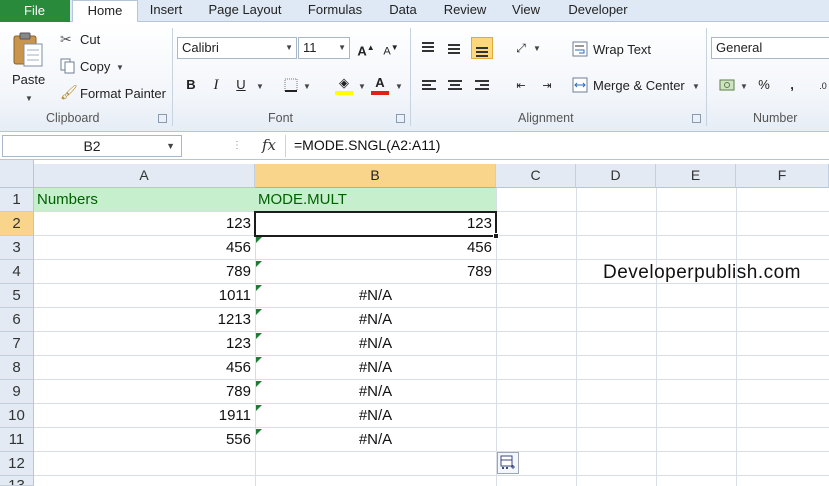 Image resolution: width=829 pixels, height=486 pixels. Describe the element at coordinates (17, 200) in the screenshot. I see `row-header-1: 1` at that location.